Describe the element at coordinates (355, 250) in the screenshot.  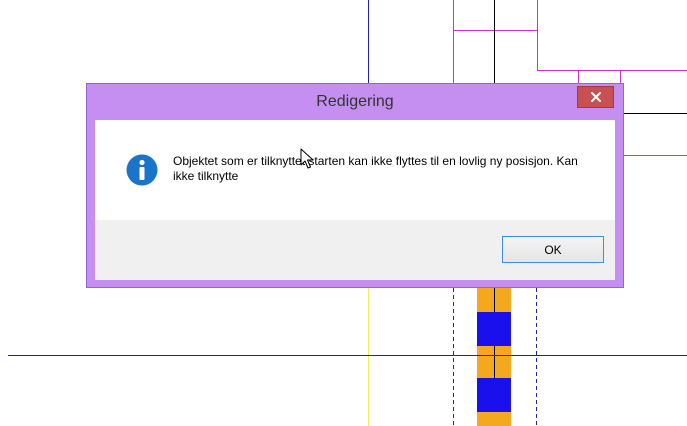
I see `button-area: OK` at that location.